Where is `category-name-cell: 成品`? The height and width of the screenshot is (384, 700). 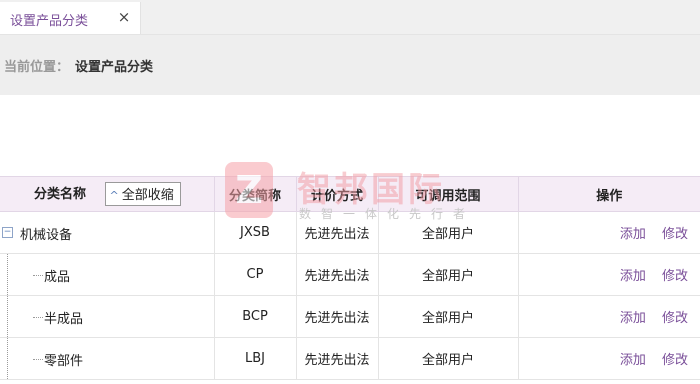
category-name-cell: 成品 is located at coordinates (107, 274).